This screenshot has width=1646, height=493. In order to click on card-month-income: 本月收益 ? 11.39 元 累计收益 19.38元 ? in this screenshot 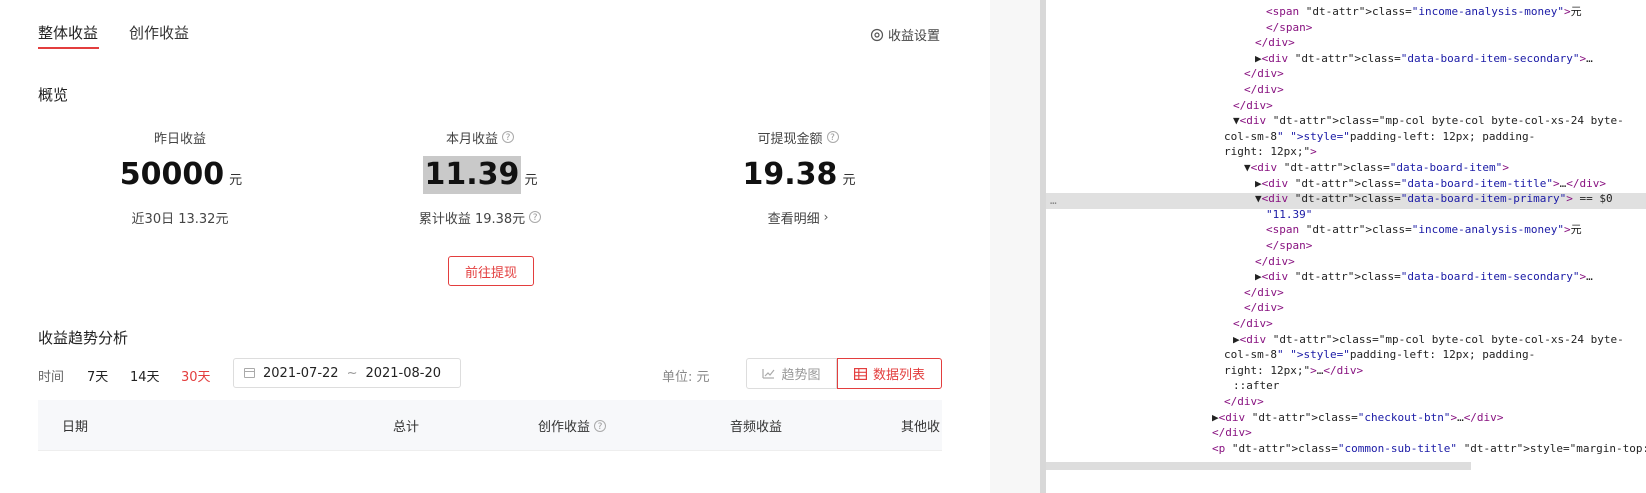, I will do `click(480, 177)`.